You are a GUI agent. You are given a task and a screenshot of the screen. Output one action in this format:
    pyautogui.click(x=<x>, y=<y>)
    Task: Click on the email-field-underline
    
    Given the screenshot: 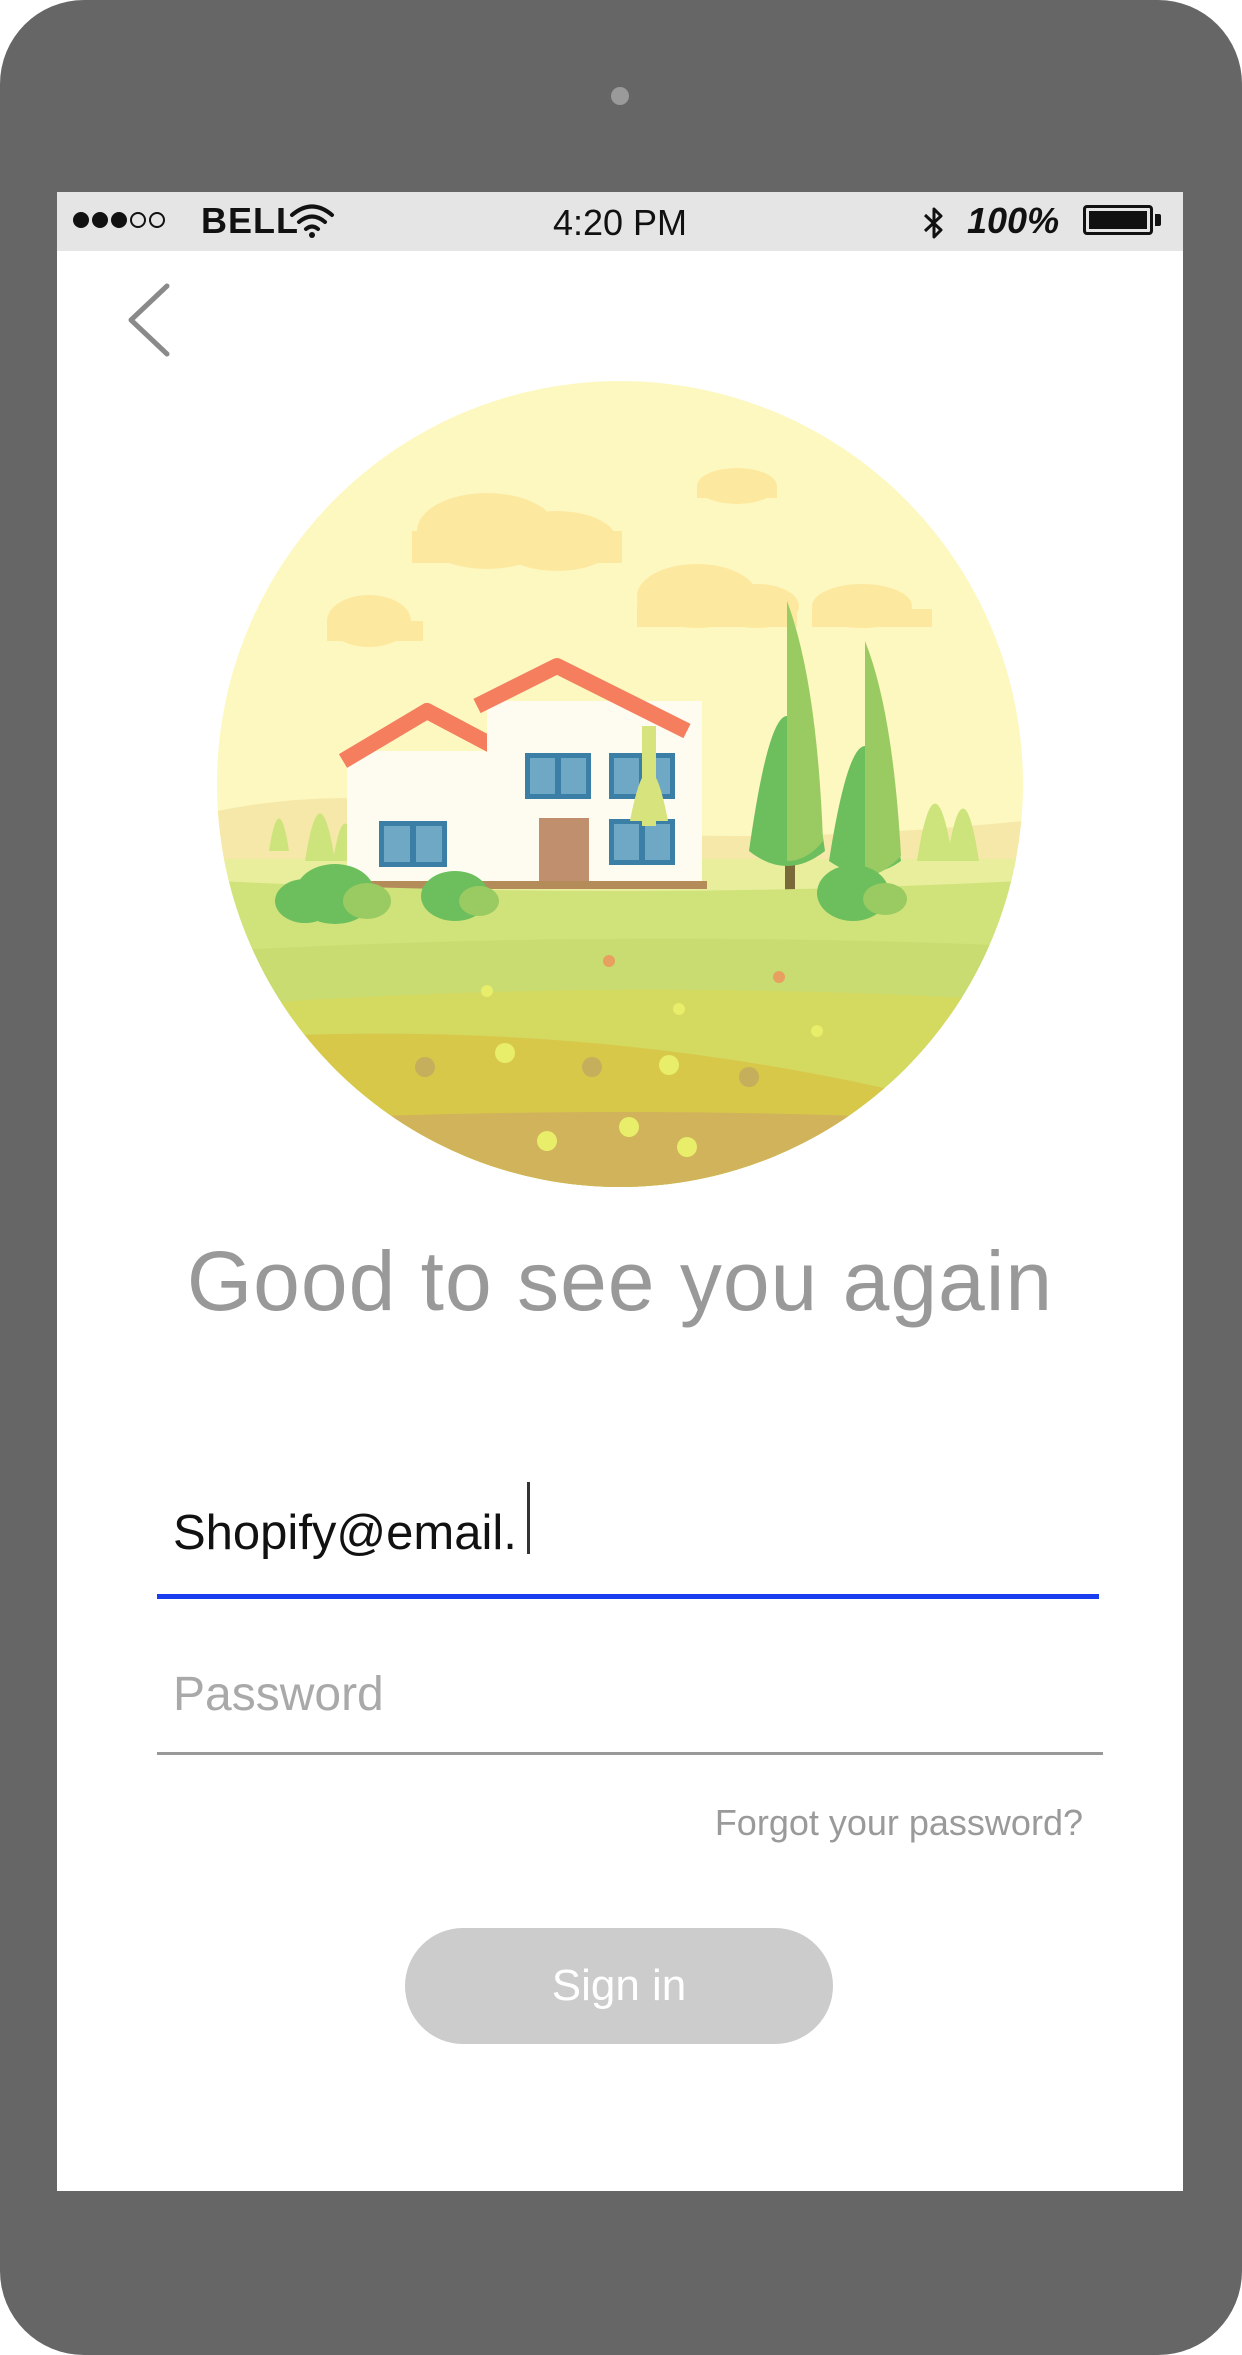 What is the action you would take?
    pyautogui.click(x=628, y=1596)
    